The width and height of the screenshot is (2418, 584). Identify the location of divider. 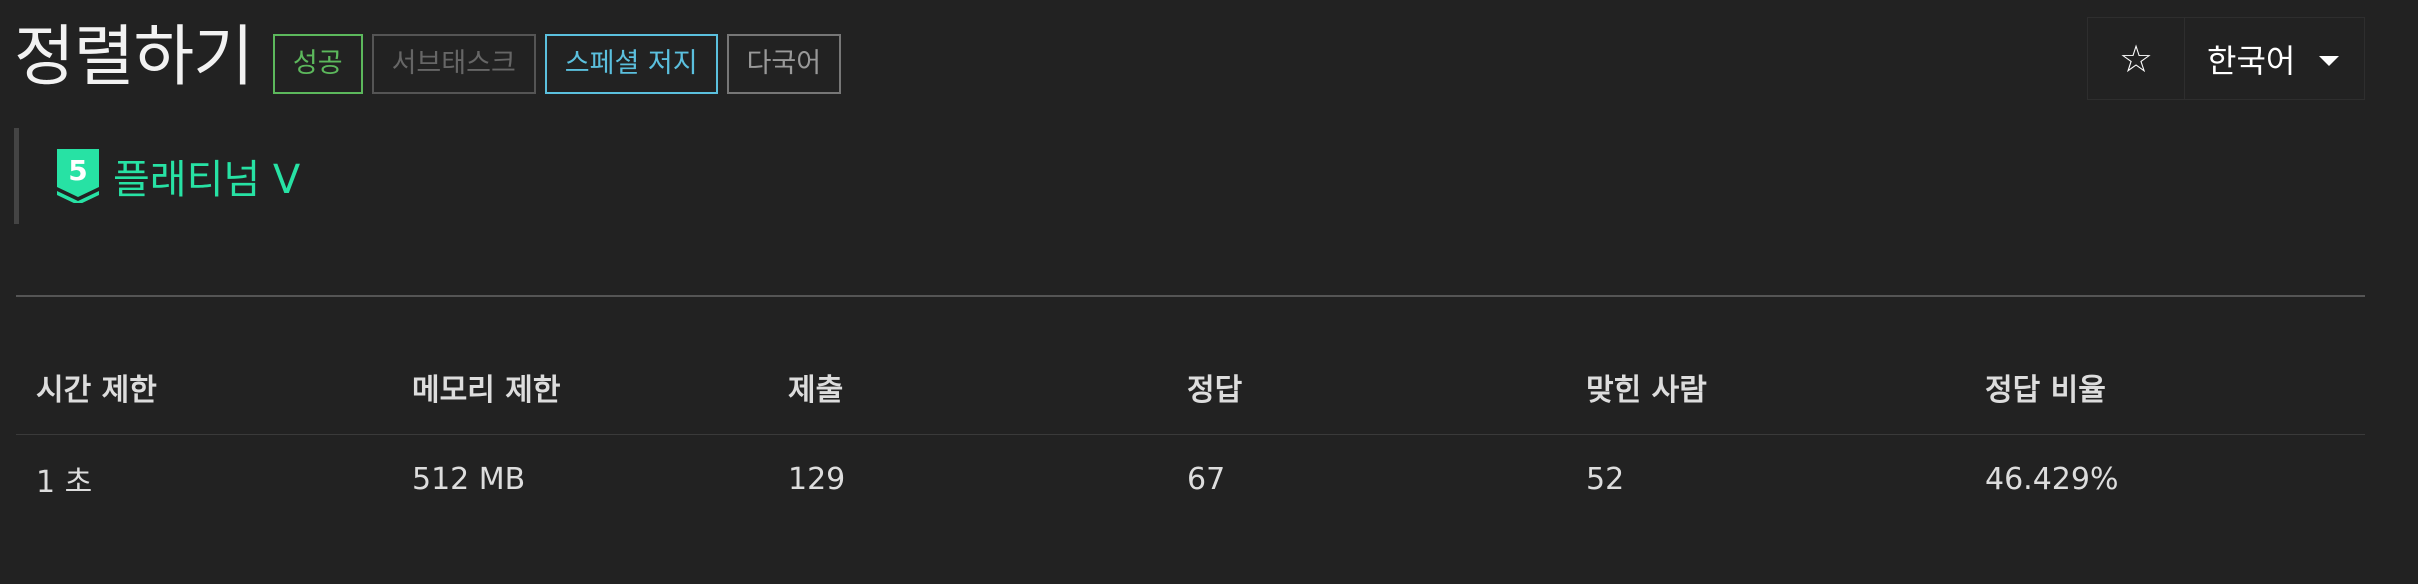
(1190, 296).